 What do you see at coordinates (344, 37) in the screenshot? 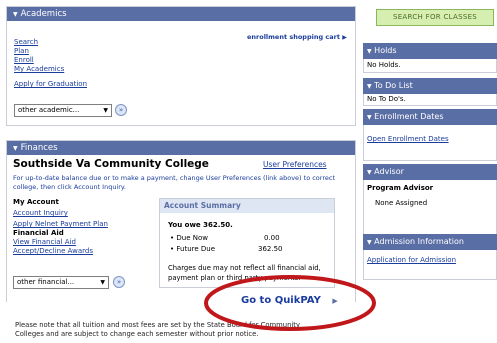
I see `arrow-right-icon: ▶` at bounding box center [344, 37].